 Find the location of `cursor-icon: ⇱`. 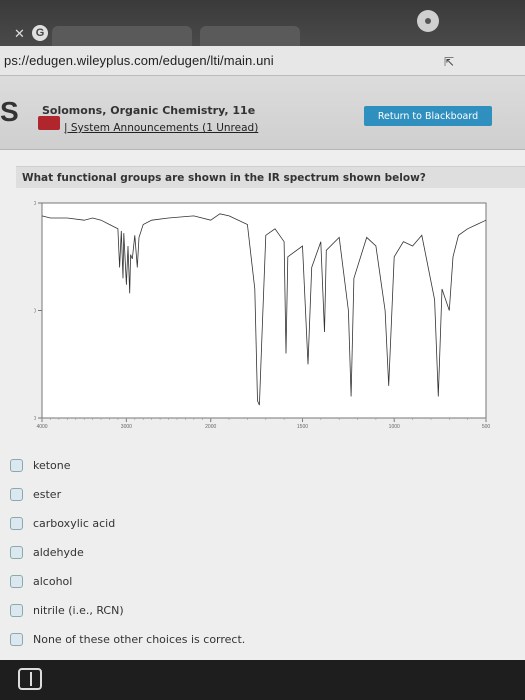

cursor-icon: ⇱ is located at coordinates (449, 62).